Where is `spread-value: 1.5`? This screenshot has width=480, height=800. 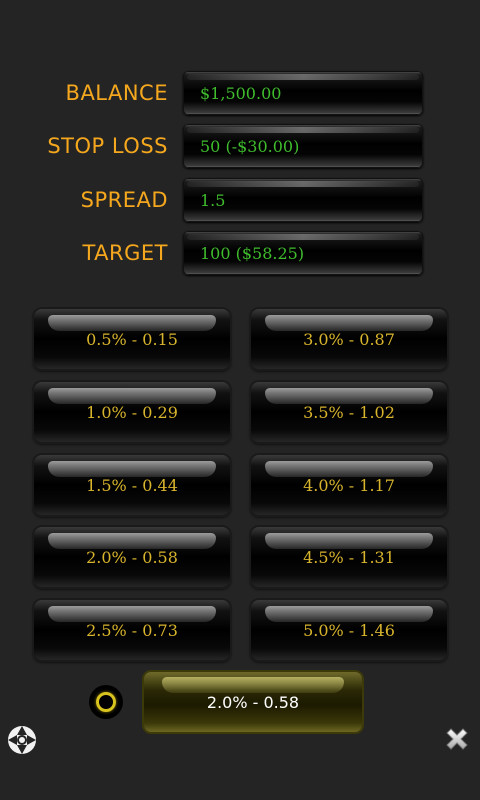
spread-value: 1.5 is located at coordinates (213, 200).